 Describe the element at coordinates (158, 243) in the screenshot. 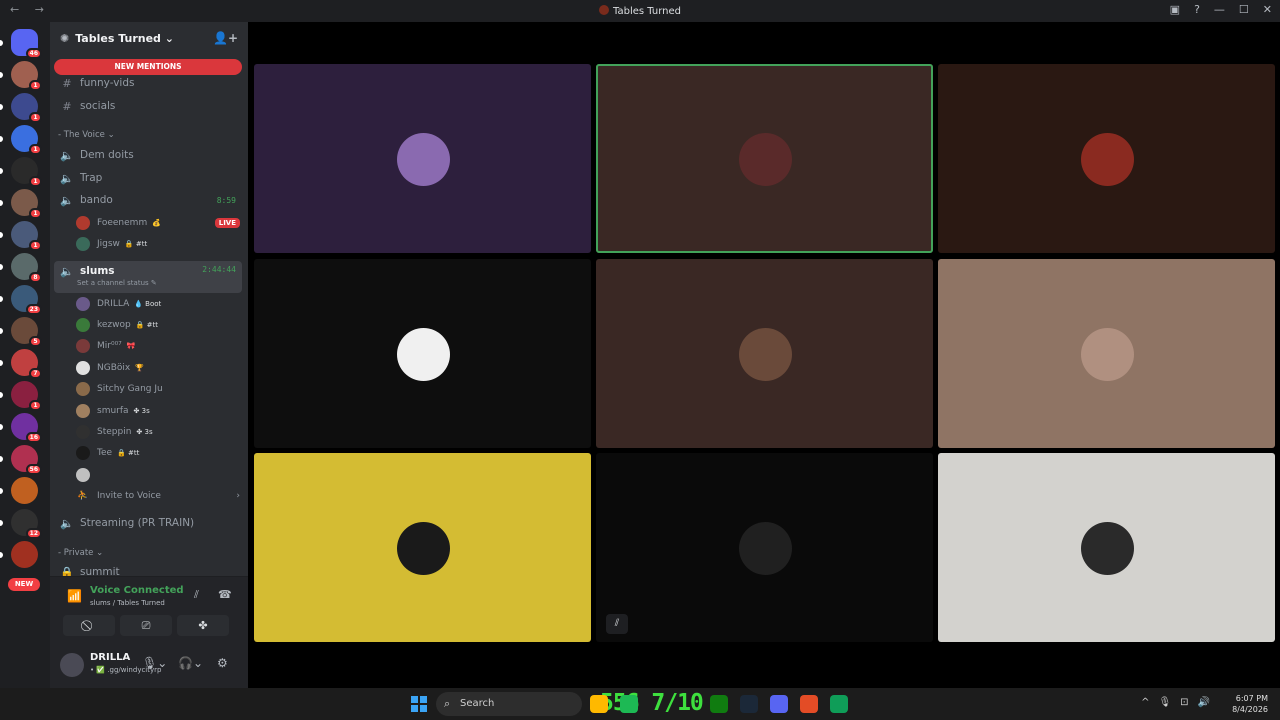

I see `voice-user: Jigsw 🔒 #tt` at that location.